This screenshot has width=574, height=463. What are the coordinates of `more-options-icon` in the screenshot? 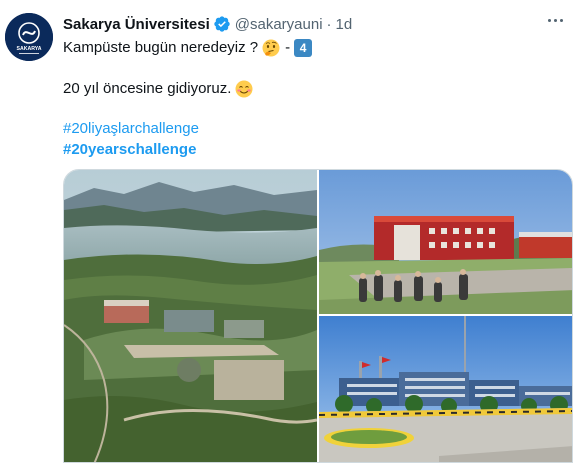 It's located at (555, 20).